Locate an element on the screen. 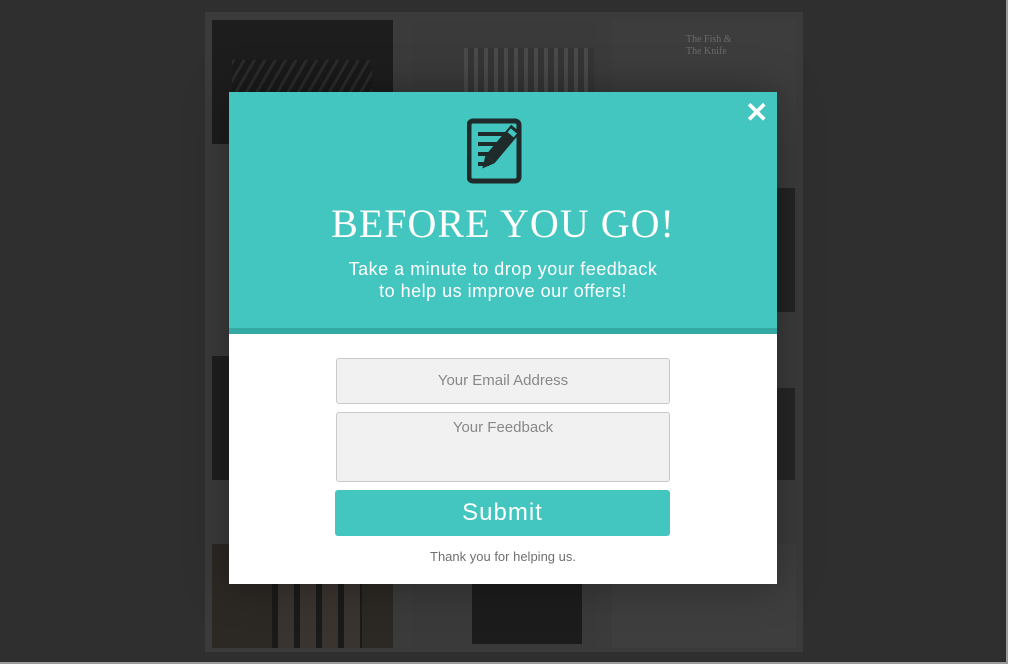 This screenshot has width=1010, height=666. subtitle-line: to help us improve our offers! is located at coordinates (503, 291).